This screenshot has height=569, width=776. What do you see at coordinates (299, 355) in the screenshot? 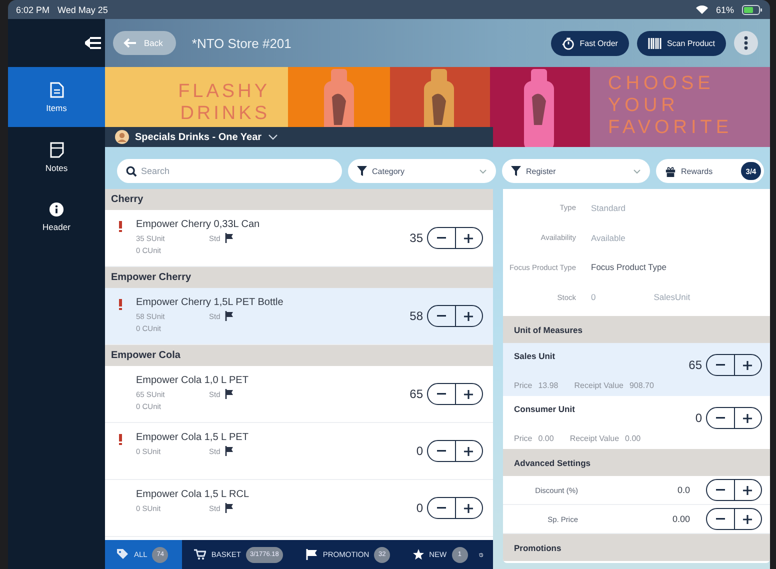
I see `group-header: Empower Cola` at bounding box center [299, 355].